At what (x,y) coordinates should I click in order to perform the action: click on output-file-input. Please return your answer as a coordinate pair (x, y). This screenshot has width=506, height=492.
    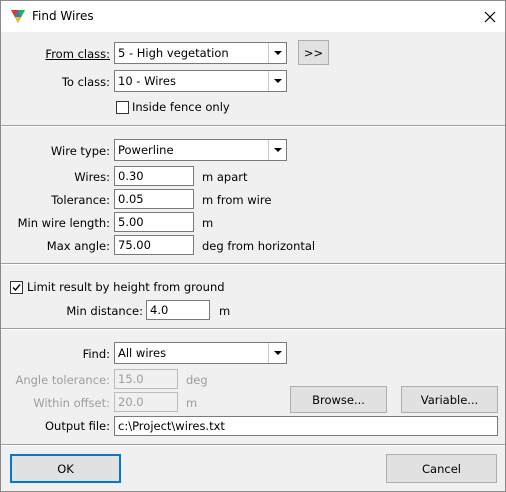
    Looking at the image, I should click on (306, 426).